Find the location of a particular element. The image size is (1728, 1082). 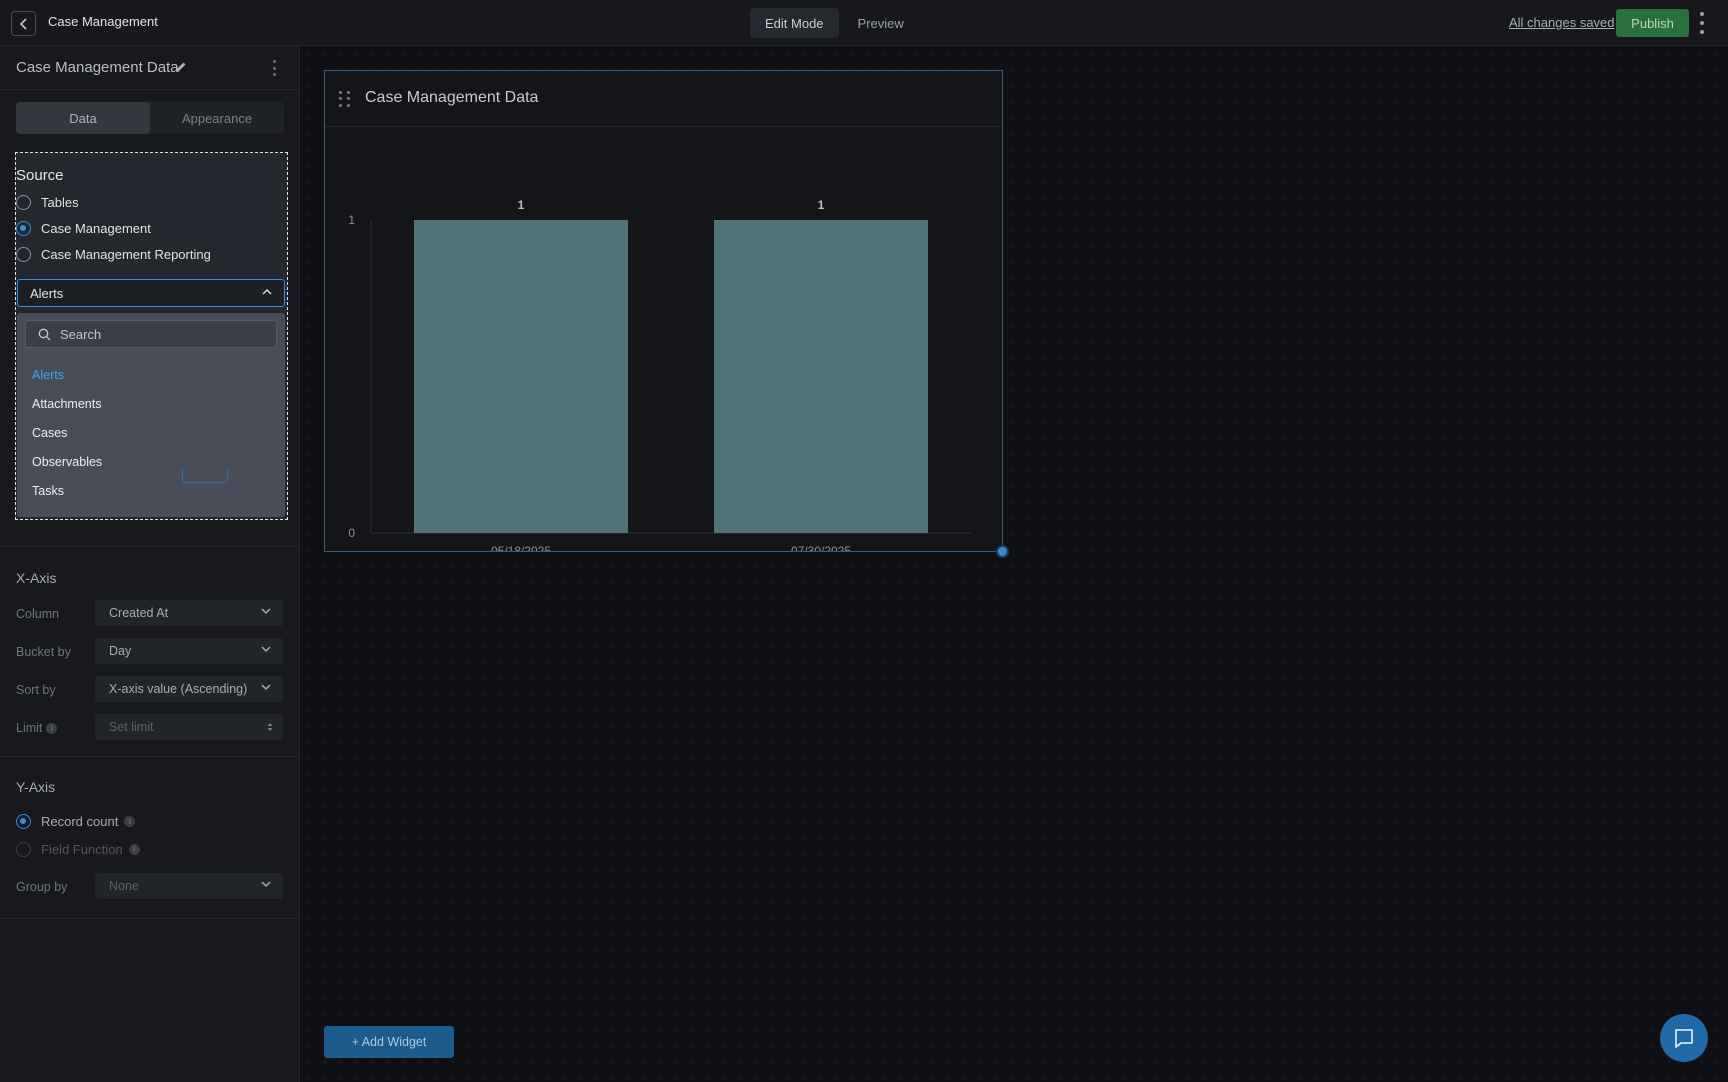

pencil-icon is located at coordinates (181, 67).